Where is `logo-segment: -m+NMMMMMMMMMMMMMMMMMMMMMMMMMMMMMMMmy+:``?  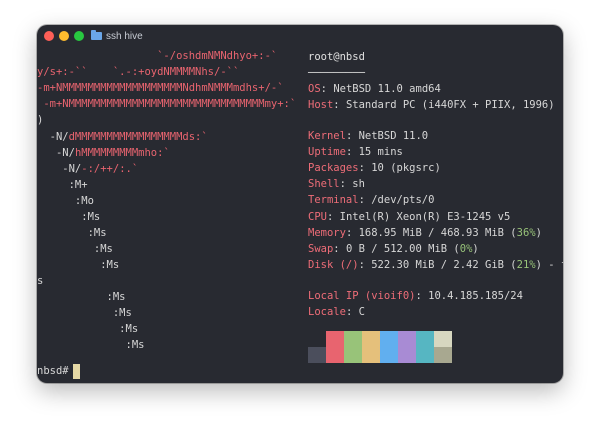 logo-segment: -m+NMMMMMMMMMMMMMMMMMMMMMMMMMMMMMMMmy+:` is located at coordinates (167, 104).